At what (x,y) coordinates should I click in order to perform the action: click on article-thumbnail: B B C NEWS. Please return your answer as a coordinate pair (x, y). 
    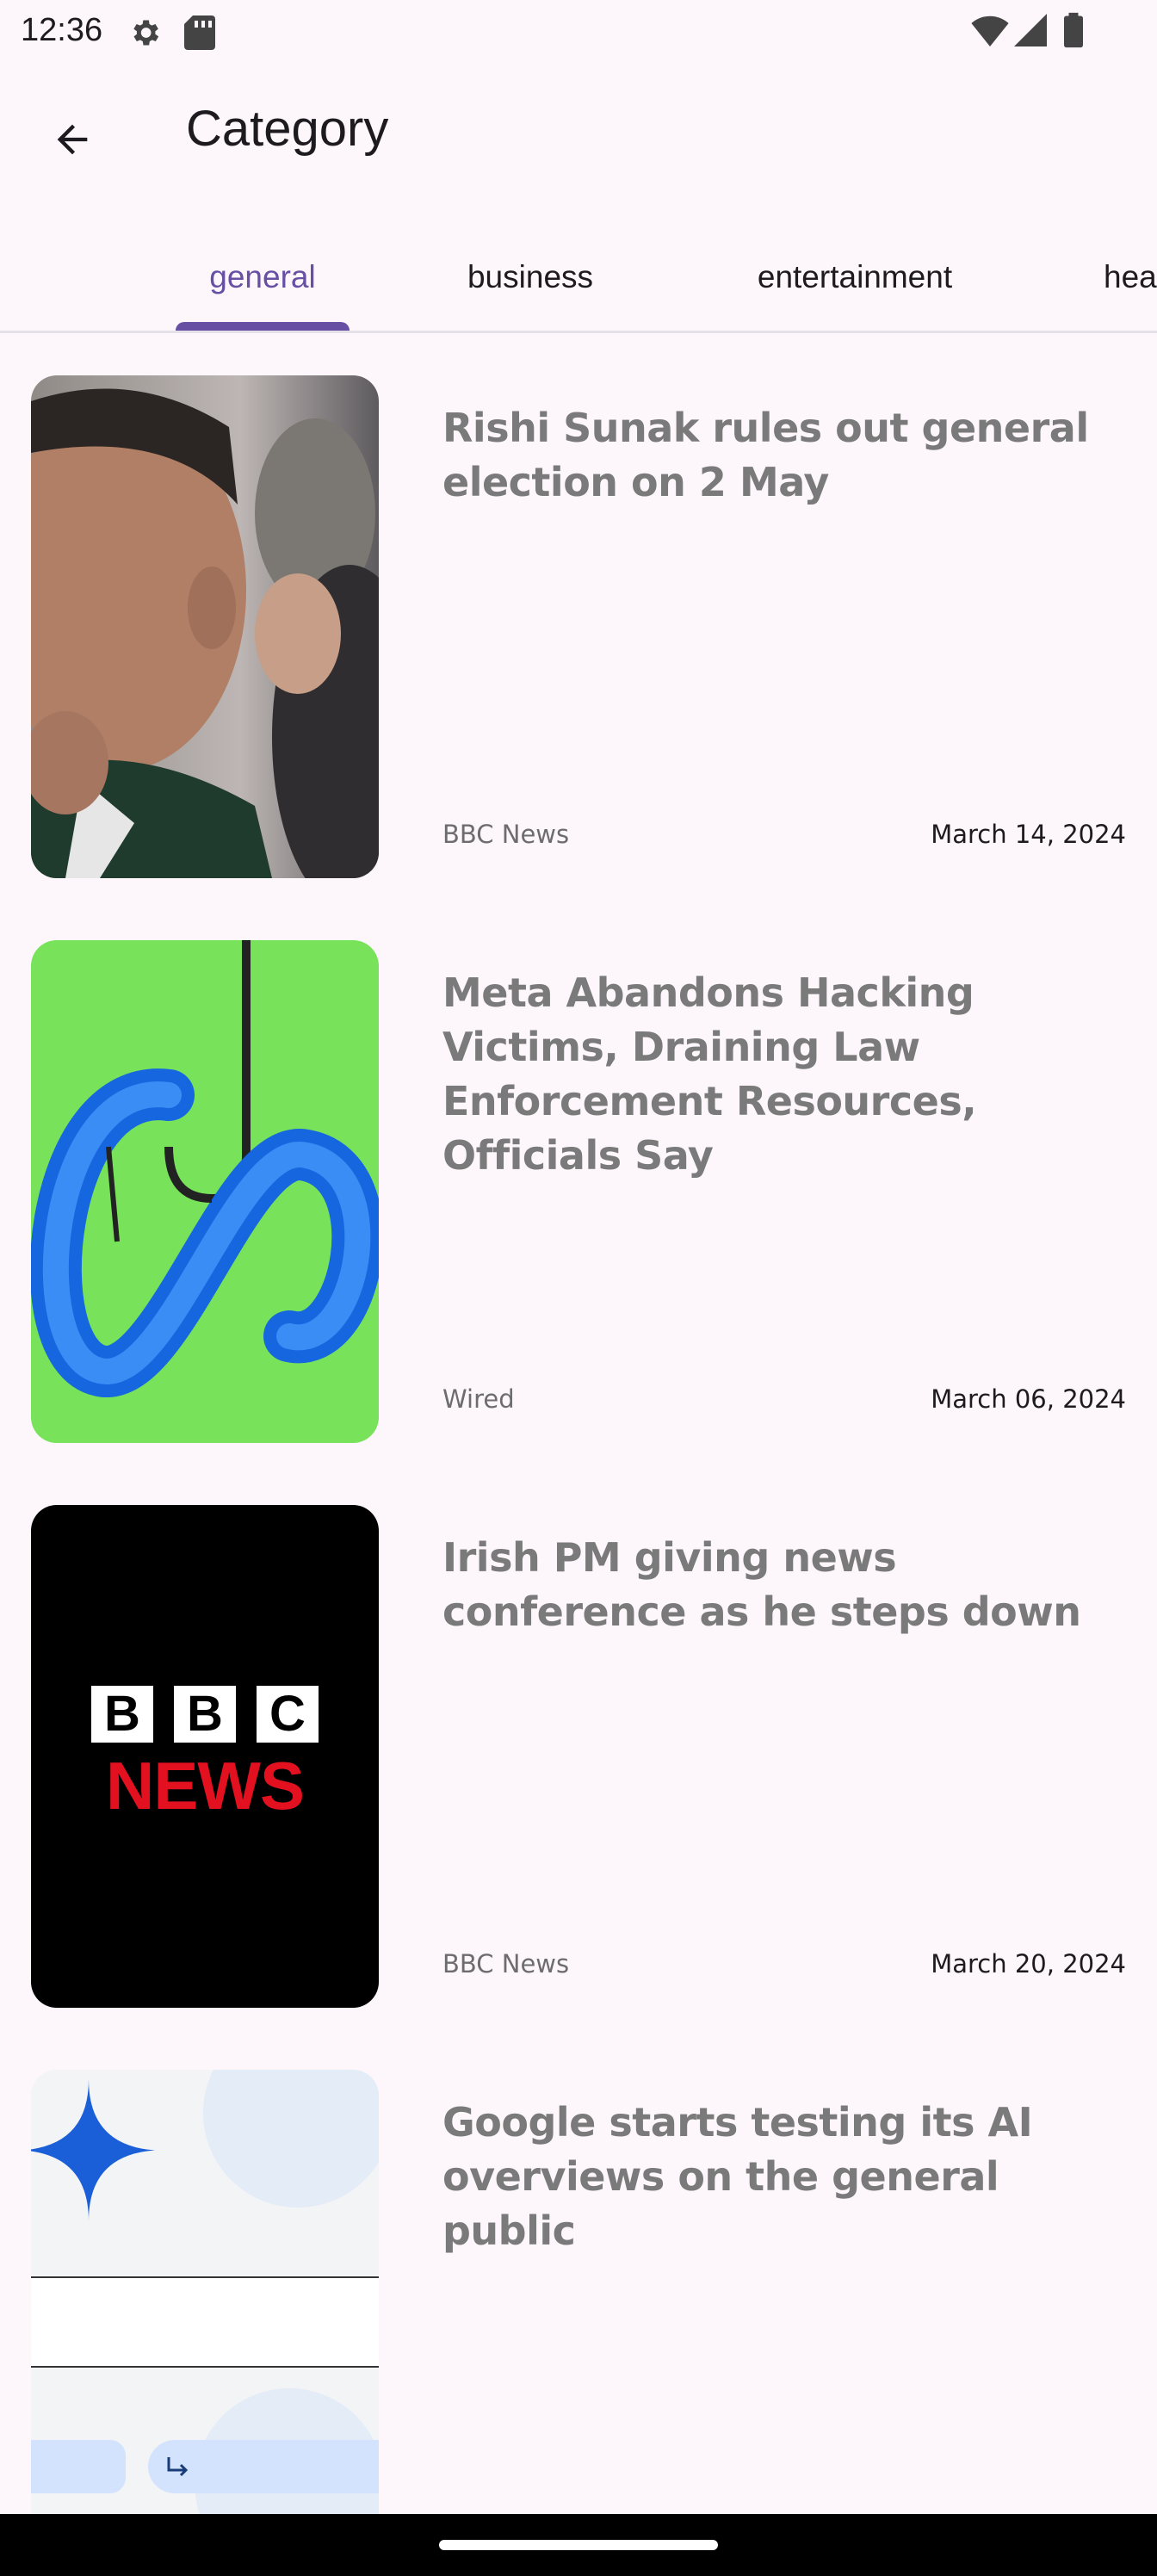
    Looking at the image, I should click on (205, 1757).